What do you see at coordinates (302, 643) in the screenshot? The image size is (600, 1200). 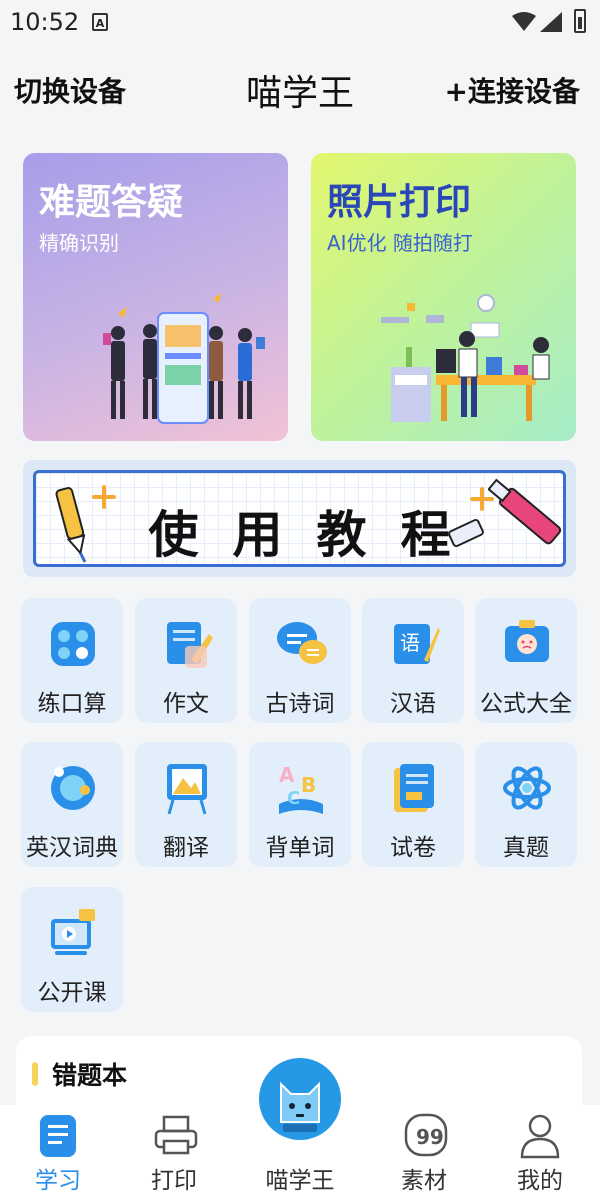 I see `chat-bubbles-icon` at bounding box center [302, 643].